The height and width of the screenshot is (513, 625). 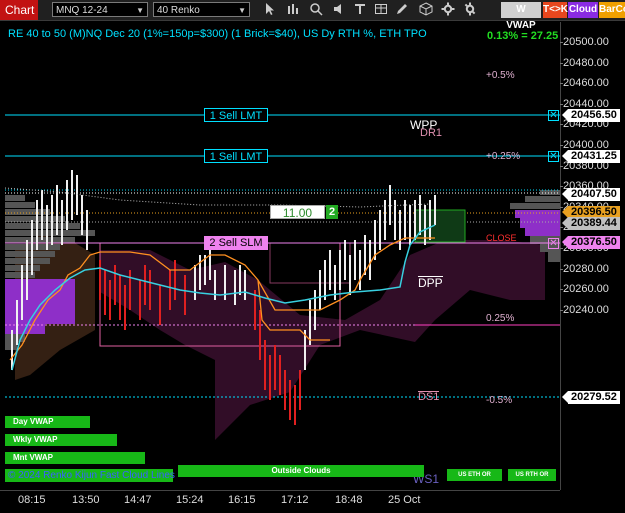 What do you see at coordinates (75, 458) in the screenshot?
I see `mnt-vwap-button: Mnt VWAP` at bounding box center [75, 458].